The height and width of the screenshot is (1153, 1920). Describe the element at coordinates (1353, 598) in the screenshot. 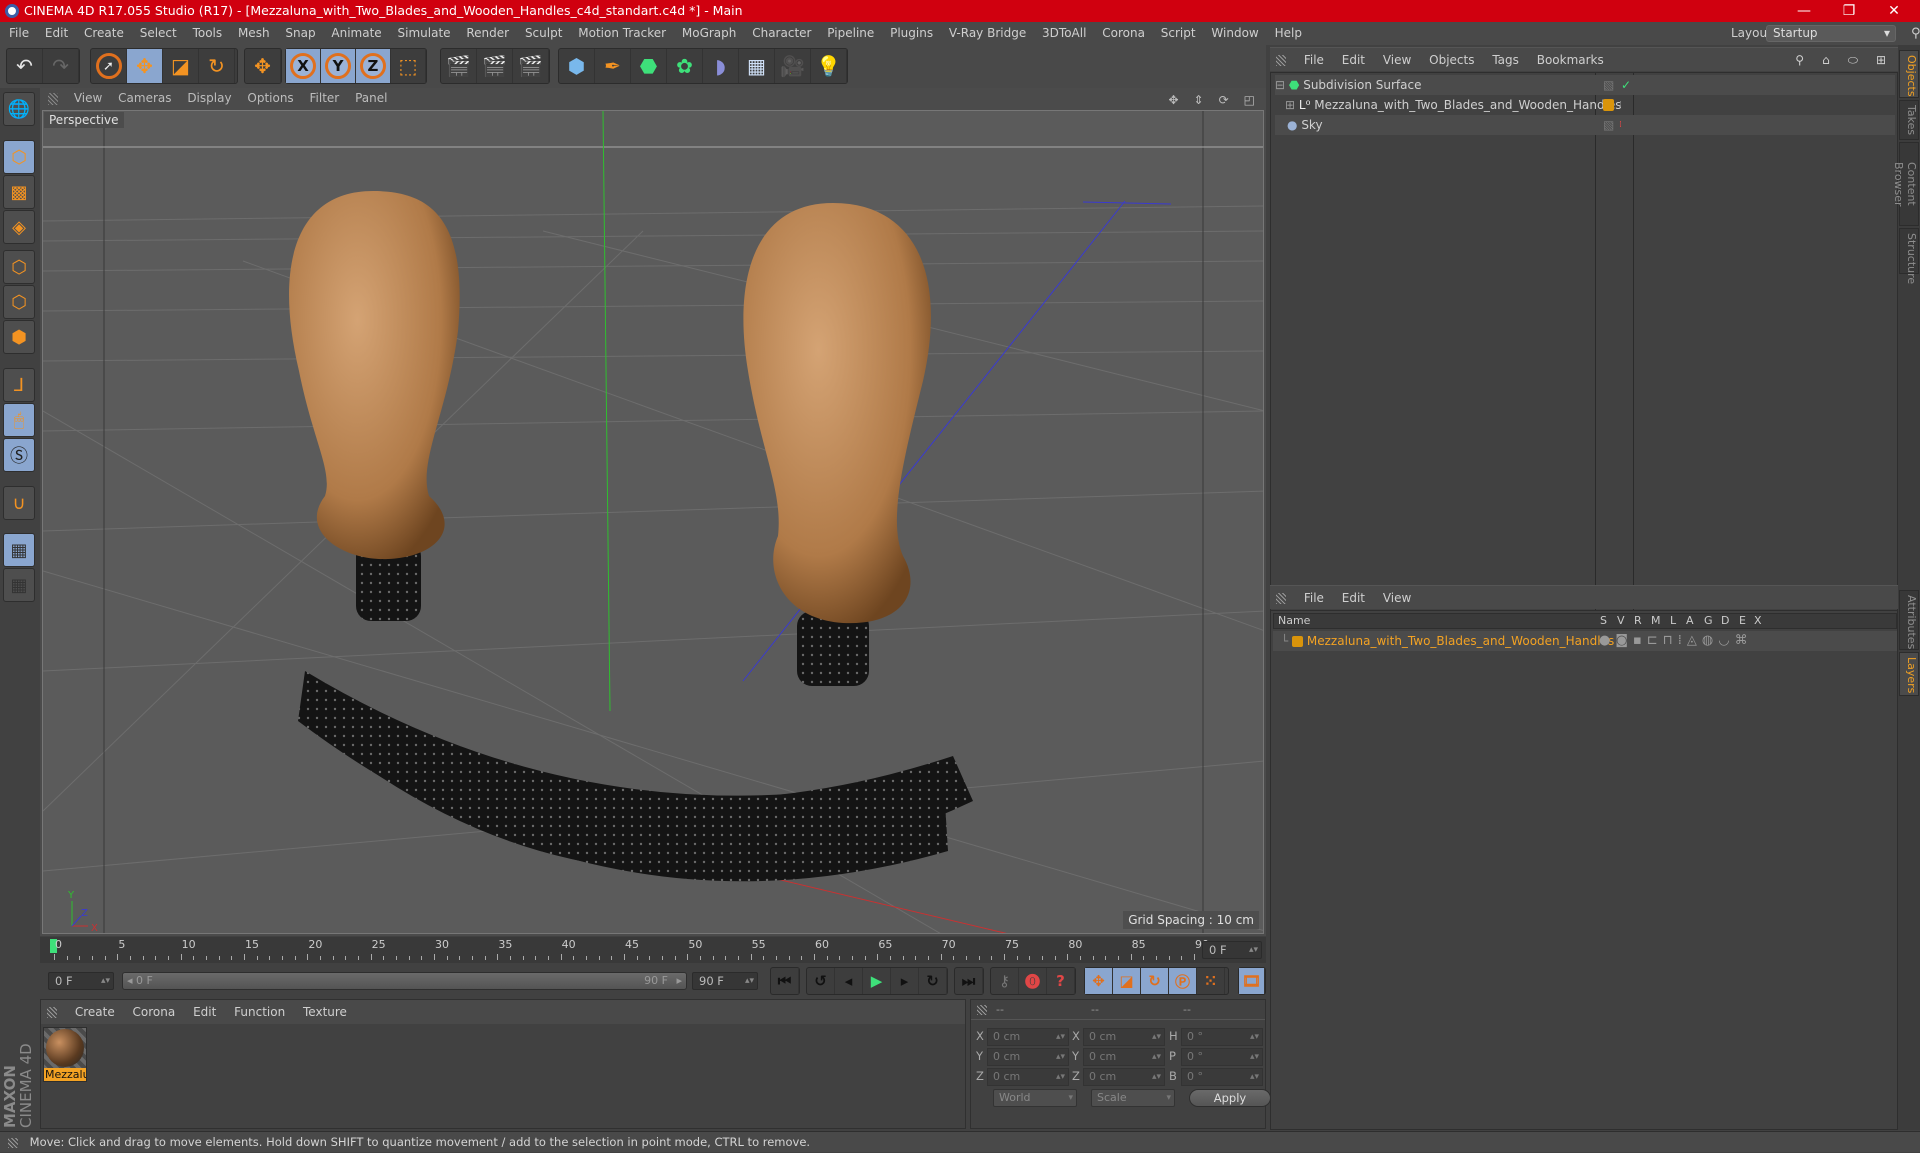

I see `lm-menu-edit: Edit` at that location.